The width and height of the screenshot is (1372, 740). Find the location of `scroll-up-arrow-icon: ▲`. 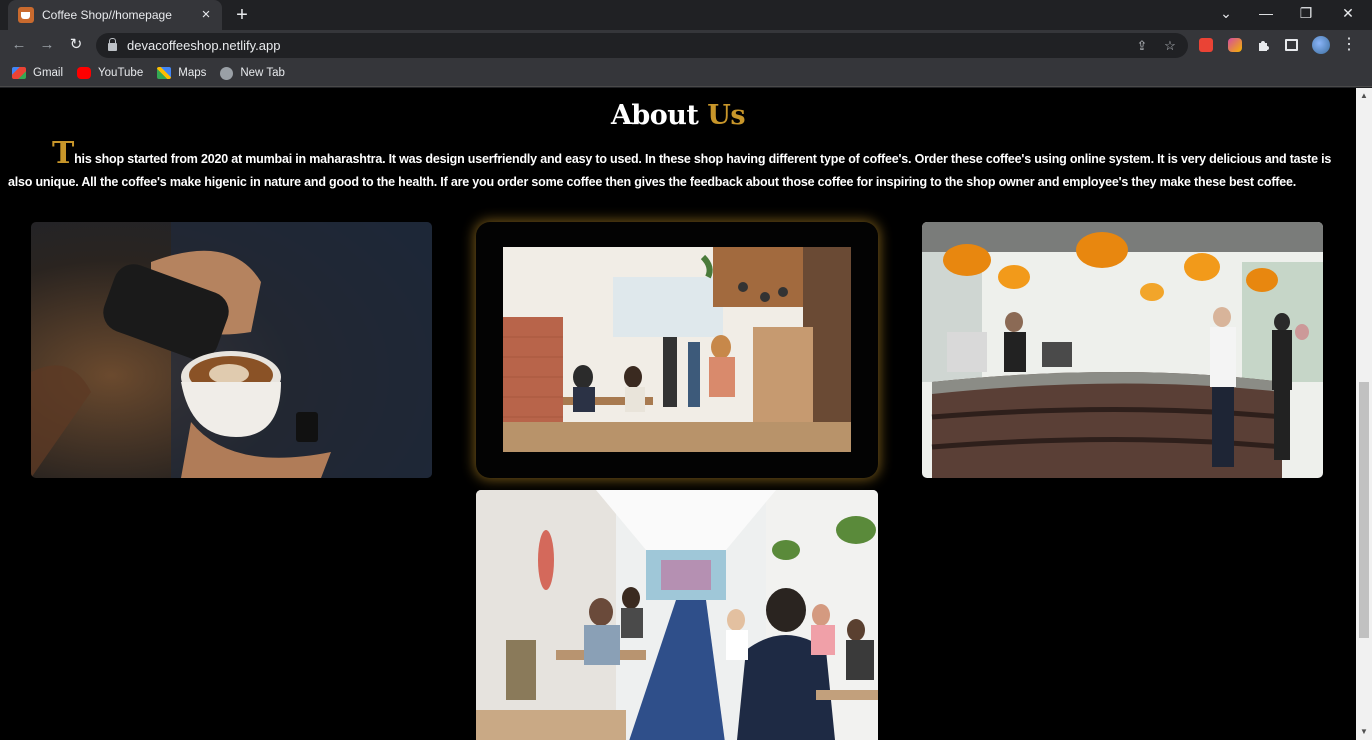

scroll-up-arrow-icon: ▲ is located at coordinates (1364, 96).